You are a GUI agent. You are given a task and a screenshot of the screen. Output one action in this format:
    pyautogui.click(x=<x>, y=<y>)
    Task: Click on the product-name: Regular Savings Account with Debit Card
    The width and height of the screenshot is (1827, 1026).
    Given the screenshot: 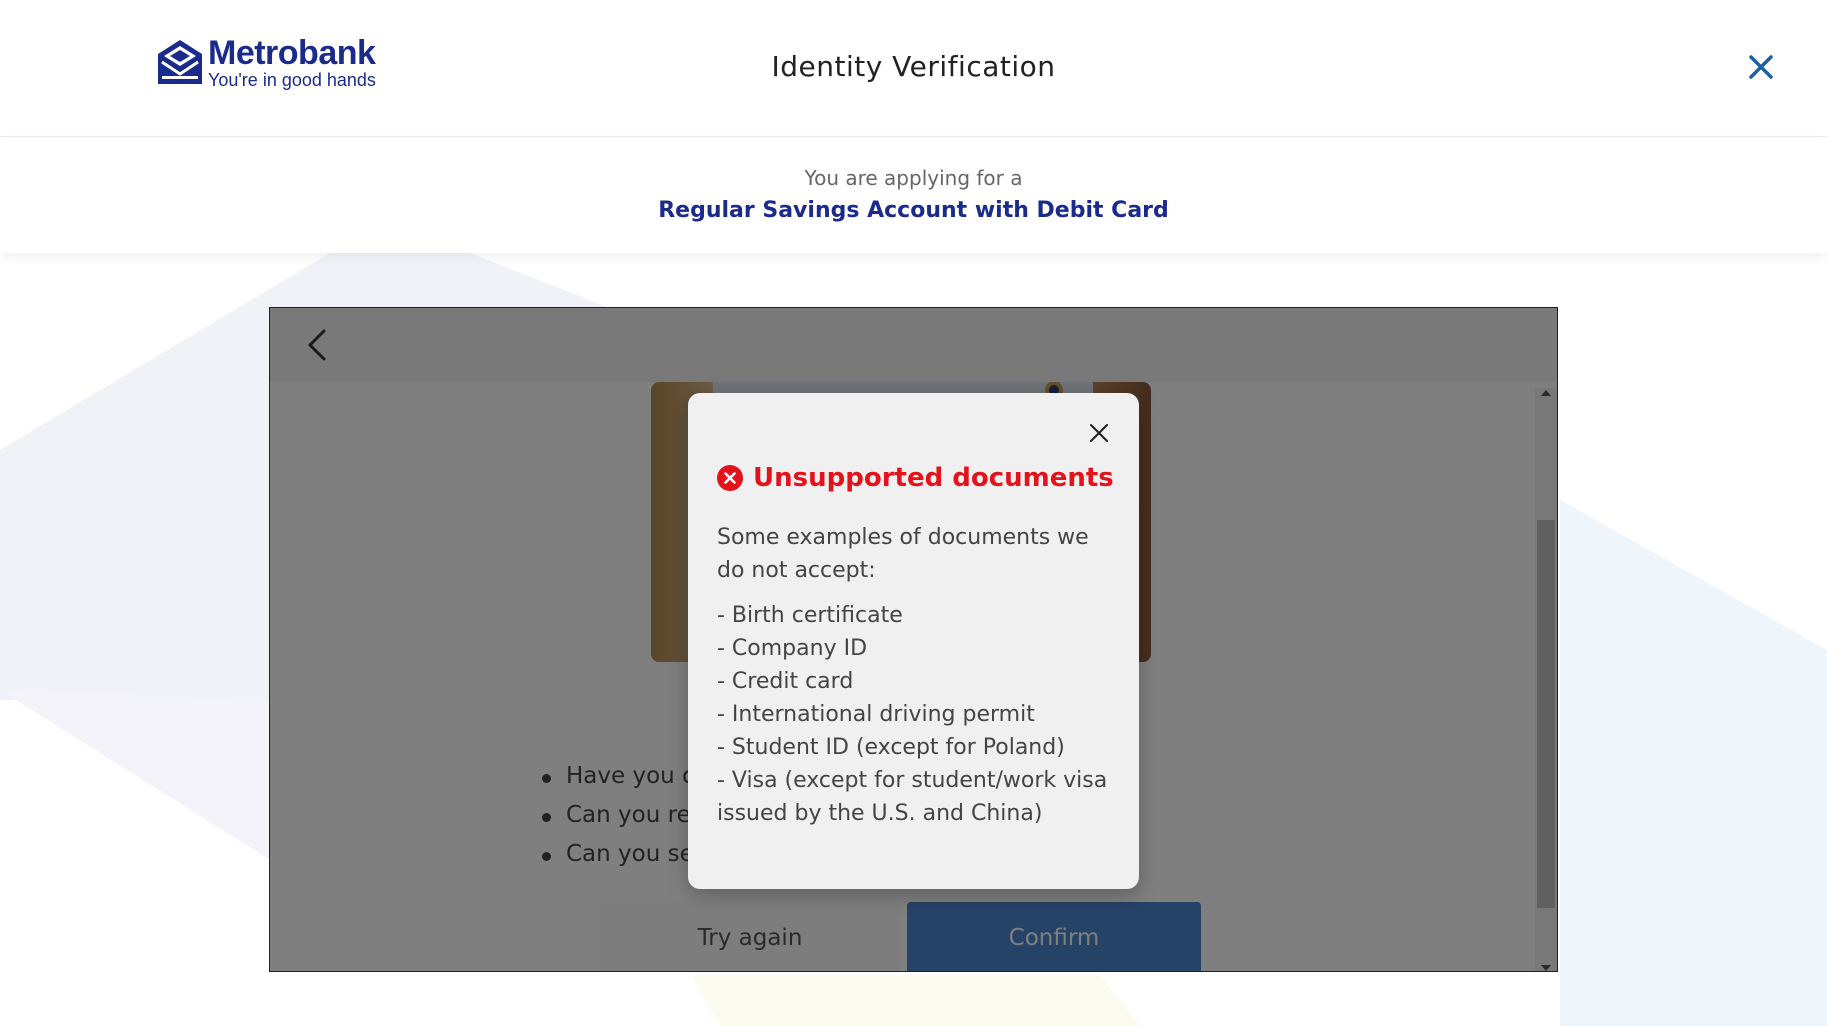 What is the action you would take?
    pyautogui.click(x=913, y=210)
    